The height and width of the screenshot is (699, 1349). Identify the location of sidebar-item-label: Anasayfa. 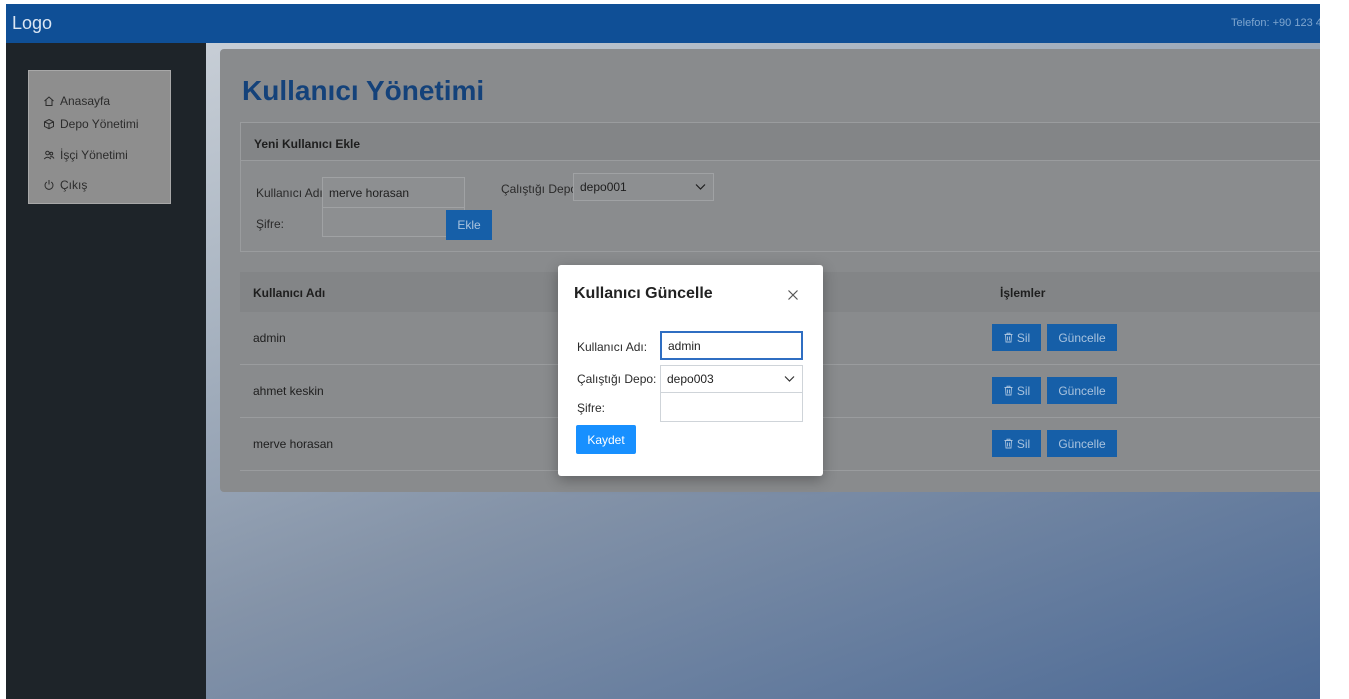
(85, 101).